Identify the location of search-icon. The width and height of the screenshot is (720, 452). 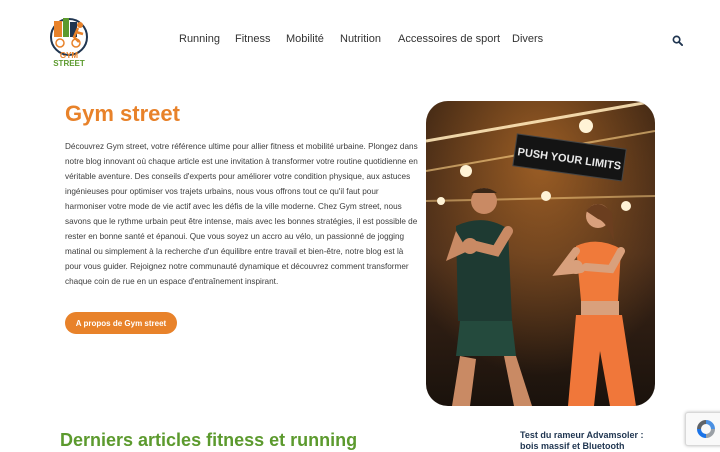
(677, 40).